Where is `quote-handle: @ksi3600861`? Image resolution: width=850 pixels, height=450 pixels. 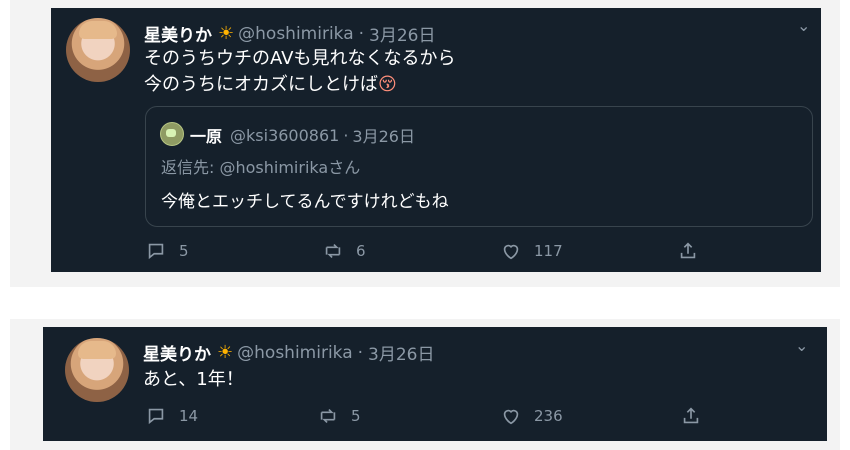
quote-handle: @ksi3600861 is located at coordinates (284, 135).